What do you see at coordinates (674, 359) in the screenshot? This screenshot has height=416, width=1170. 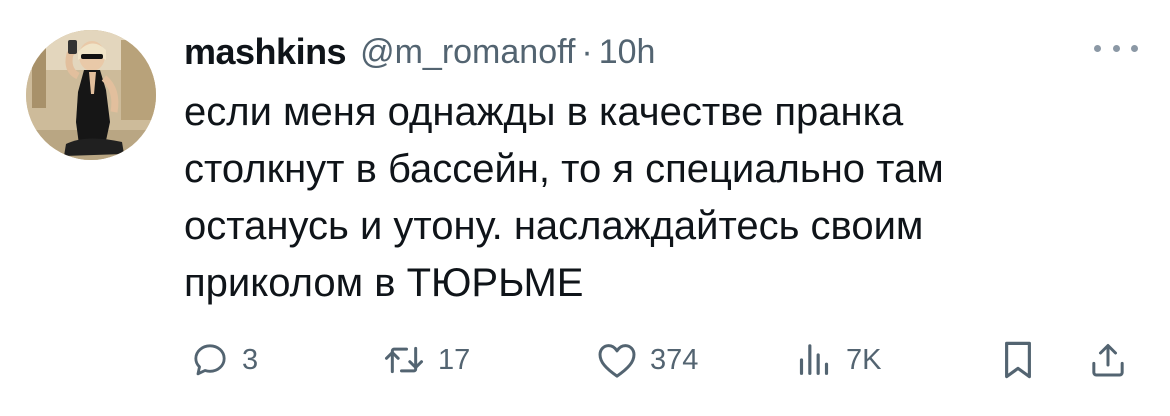 I see `like-count: 374` at bounding box center [674, 359].